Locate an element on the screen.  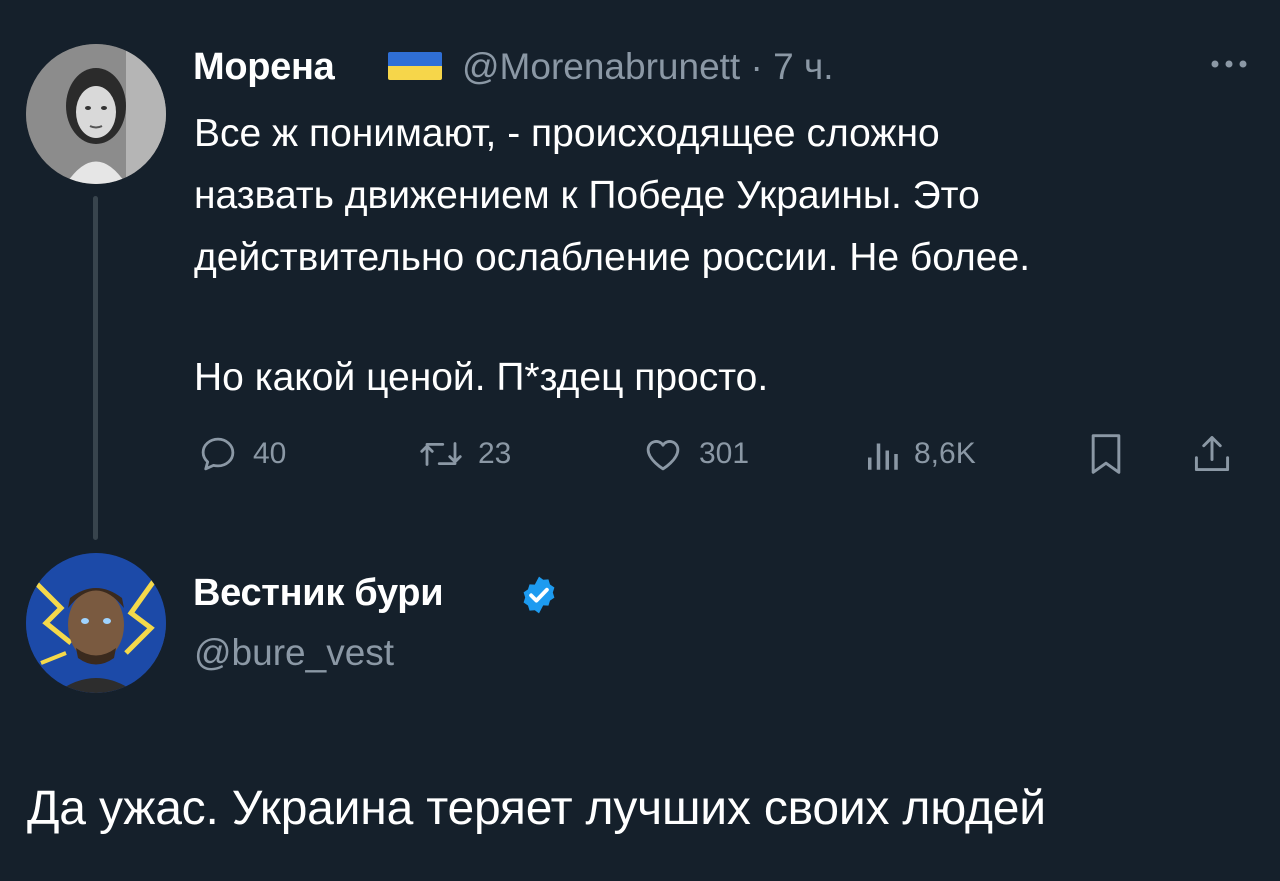
bookmark-icon is located at coordinates (1106, 454).